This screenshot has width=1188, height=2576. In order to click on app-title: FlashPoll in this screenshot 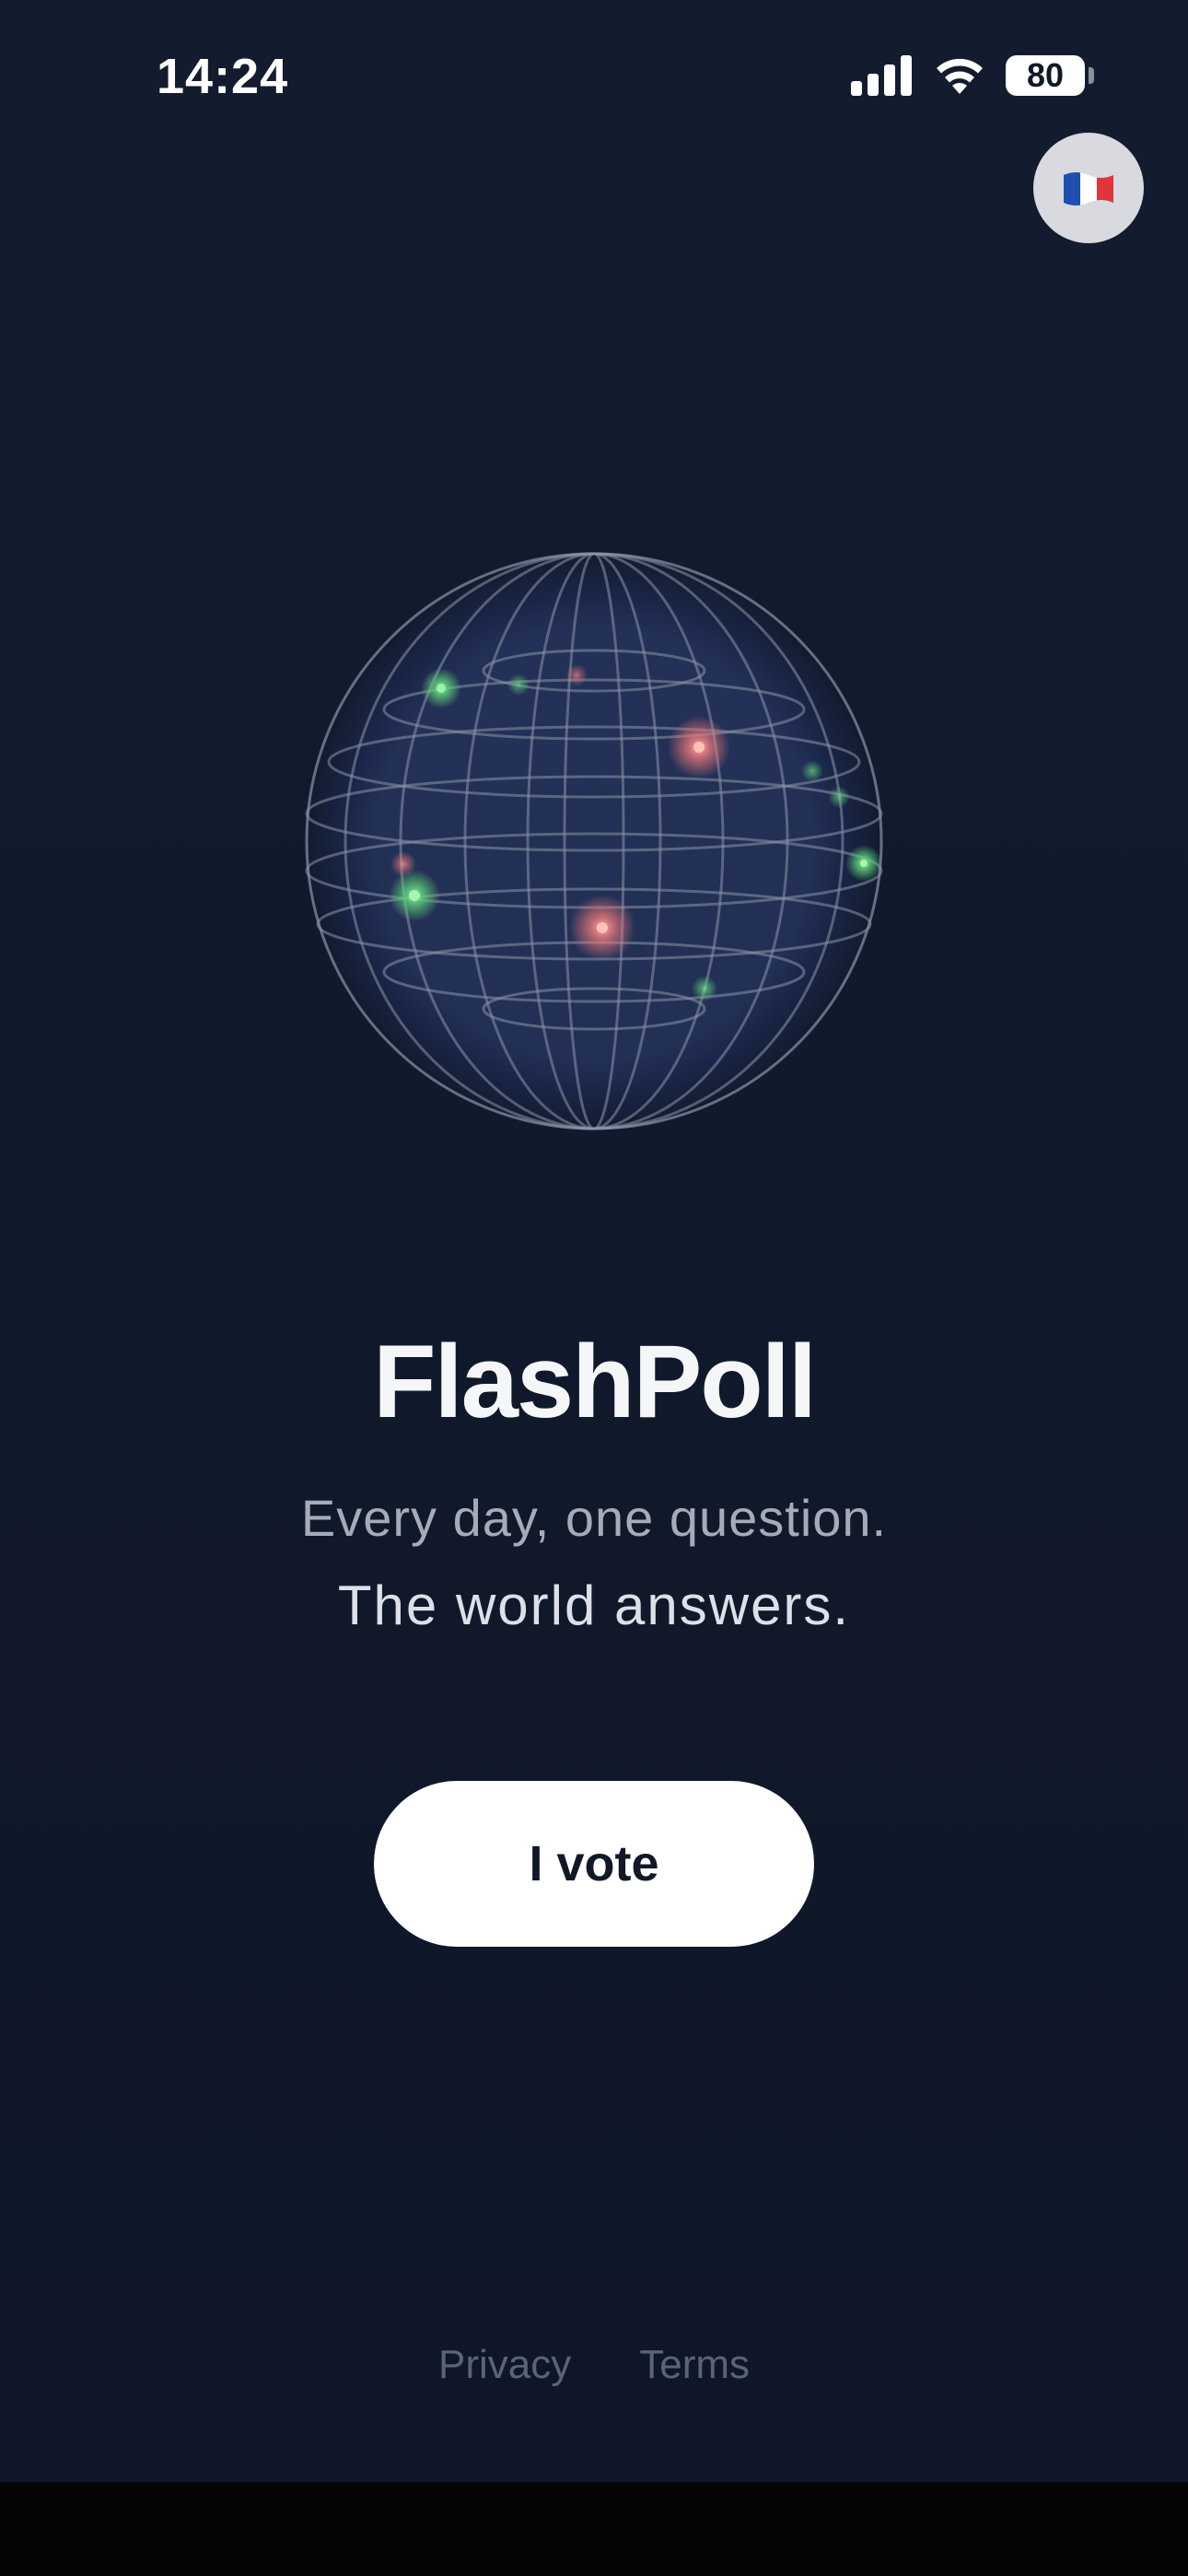, I will do `click(595, 1381)`.